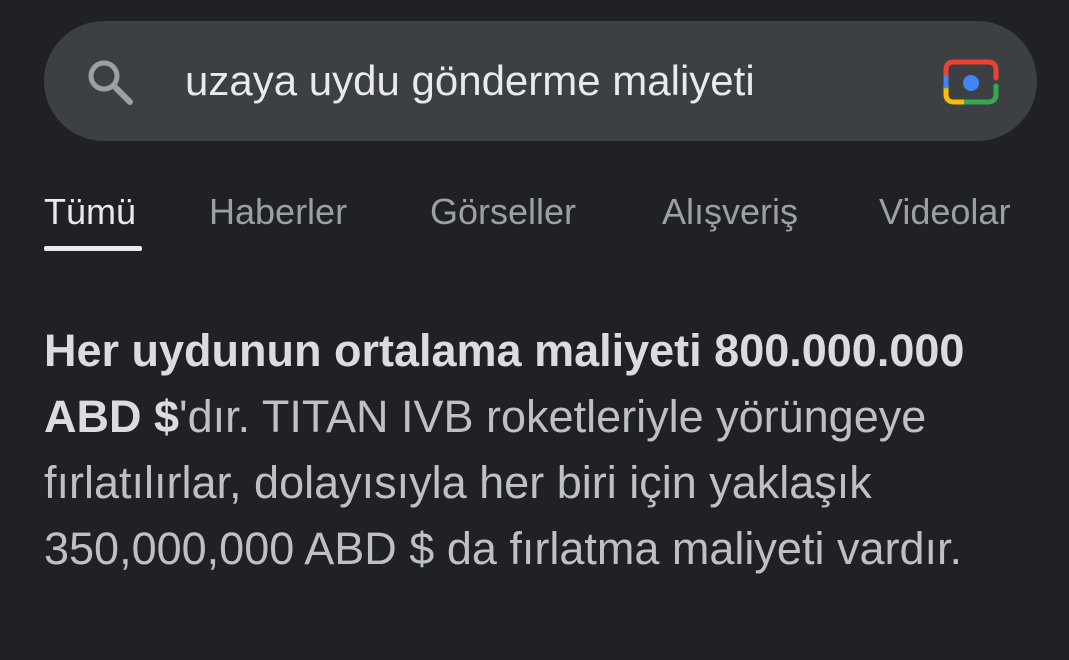  What do you see at coordinates (944, 212) in the screenshot?
I see `tab-videos: Videolar` at bounding box center [944, 212].